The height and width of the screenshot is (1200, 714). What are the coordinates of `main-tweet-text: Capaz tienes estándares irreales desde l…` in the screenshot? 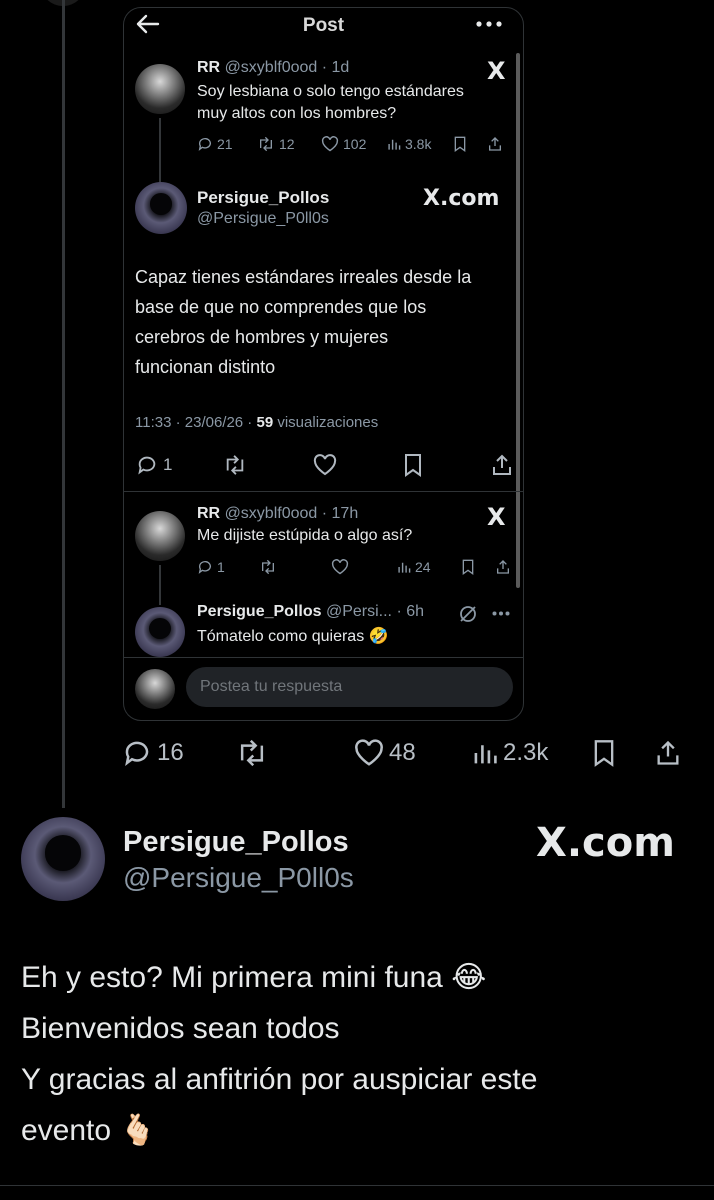 It's located at (303, 322).